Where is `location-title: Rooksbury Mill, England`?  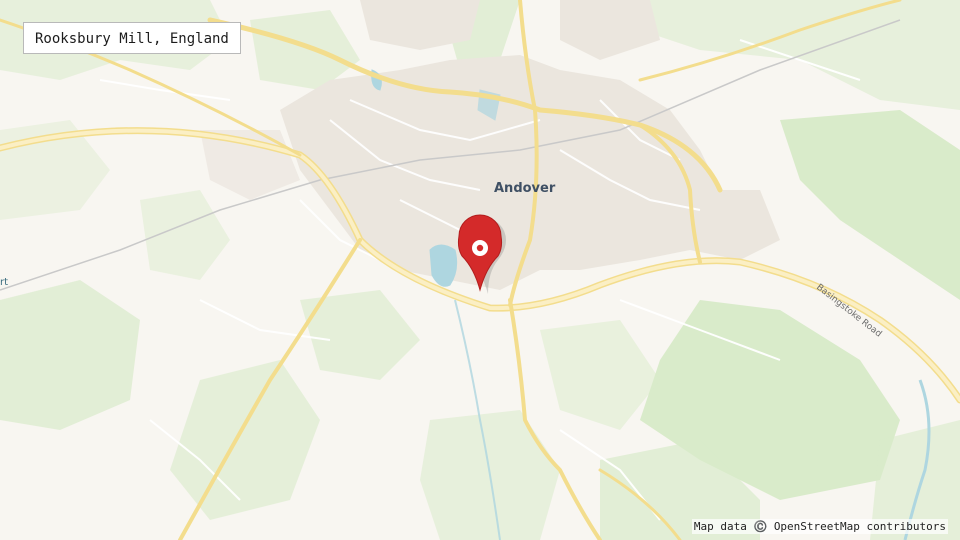 location-title: Rooksbury Mill, England is located at coordinates (132, 38).